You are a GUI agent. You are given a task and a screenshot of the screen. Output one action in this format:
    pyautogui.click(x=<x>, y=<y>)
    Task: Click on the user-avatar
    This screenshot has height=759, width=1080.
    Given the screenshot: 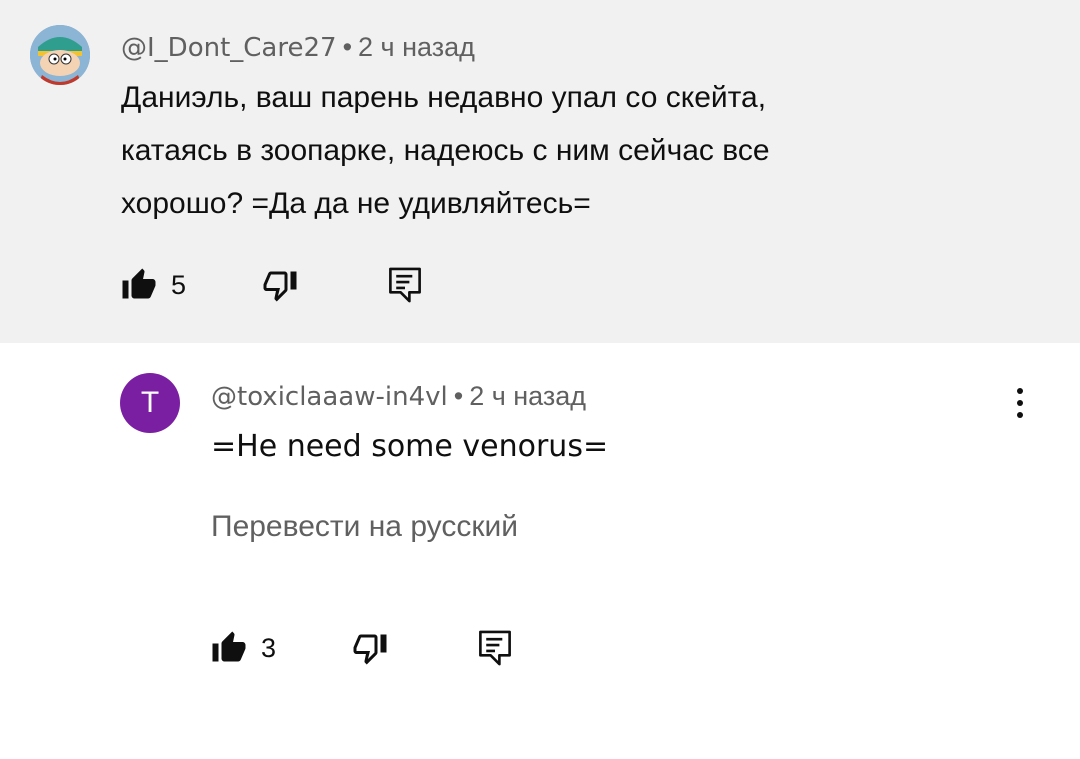 What is the action you would take?
    pyautogui.click(x=60, y=55)
    